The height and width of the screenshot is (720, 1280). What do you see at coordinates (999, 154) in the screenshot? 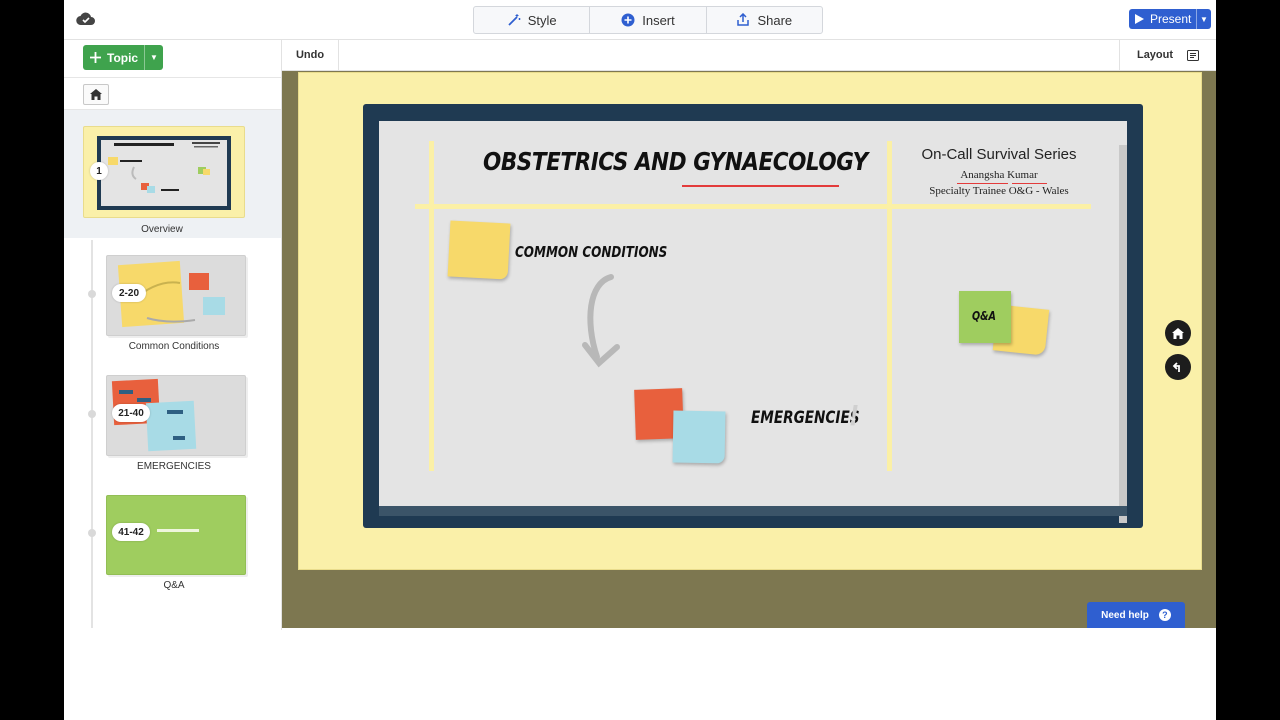
I see `series-title: On-Call Survival Series` at bounding box center [999, 154].